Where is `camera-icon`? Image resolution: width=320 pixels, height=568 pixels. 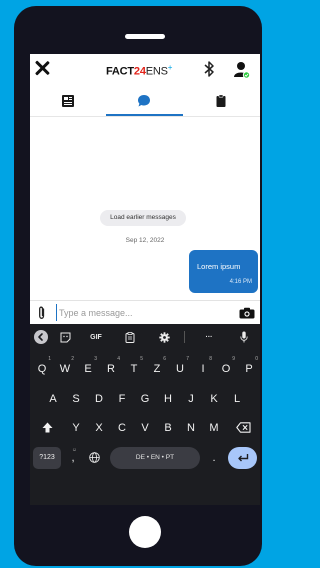
camera-icon is located at coordinates (247, 313).